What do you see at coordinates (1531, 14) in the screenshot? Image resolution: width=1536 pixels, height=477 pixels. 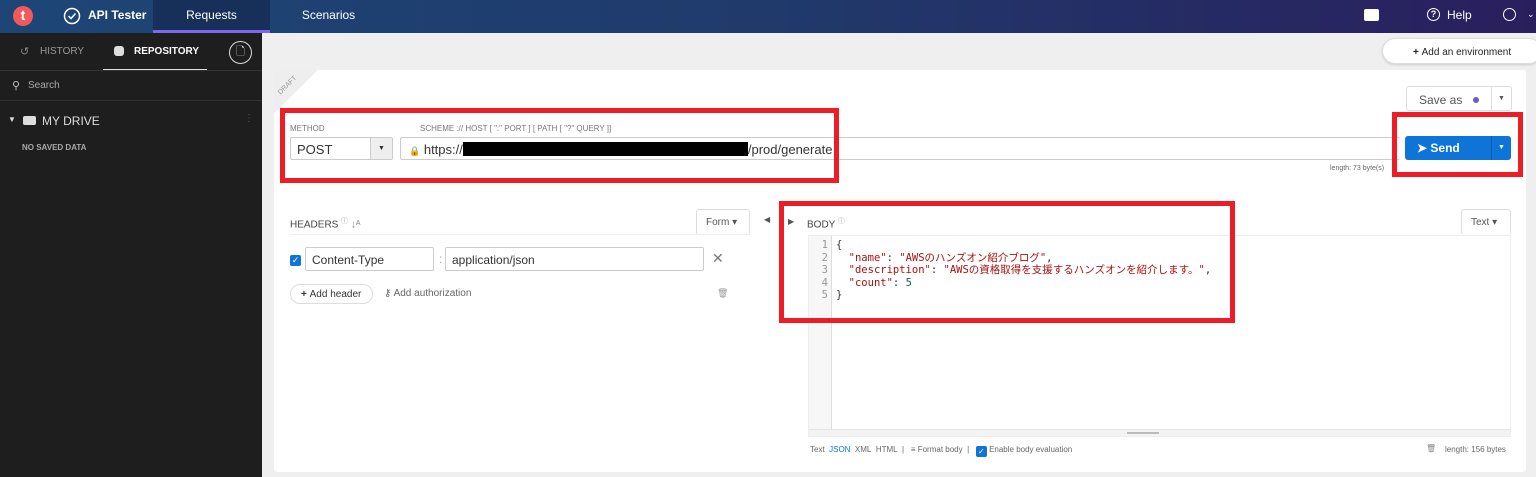 I see `chevron-down-icon: ⌄` at bounding box center [1531, 14].